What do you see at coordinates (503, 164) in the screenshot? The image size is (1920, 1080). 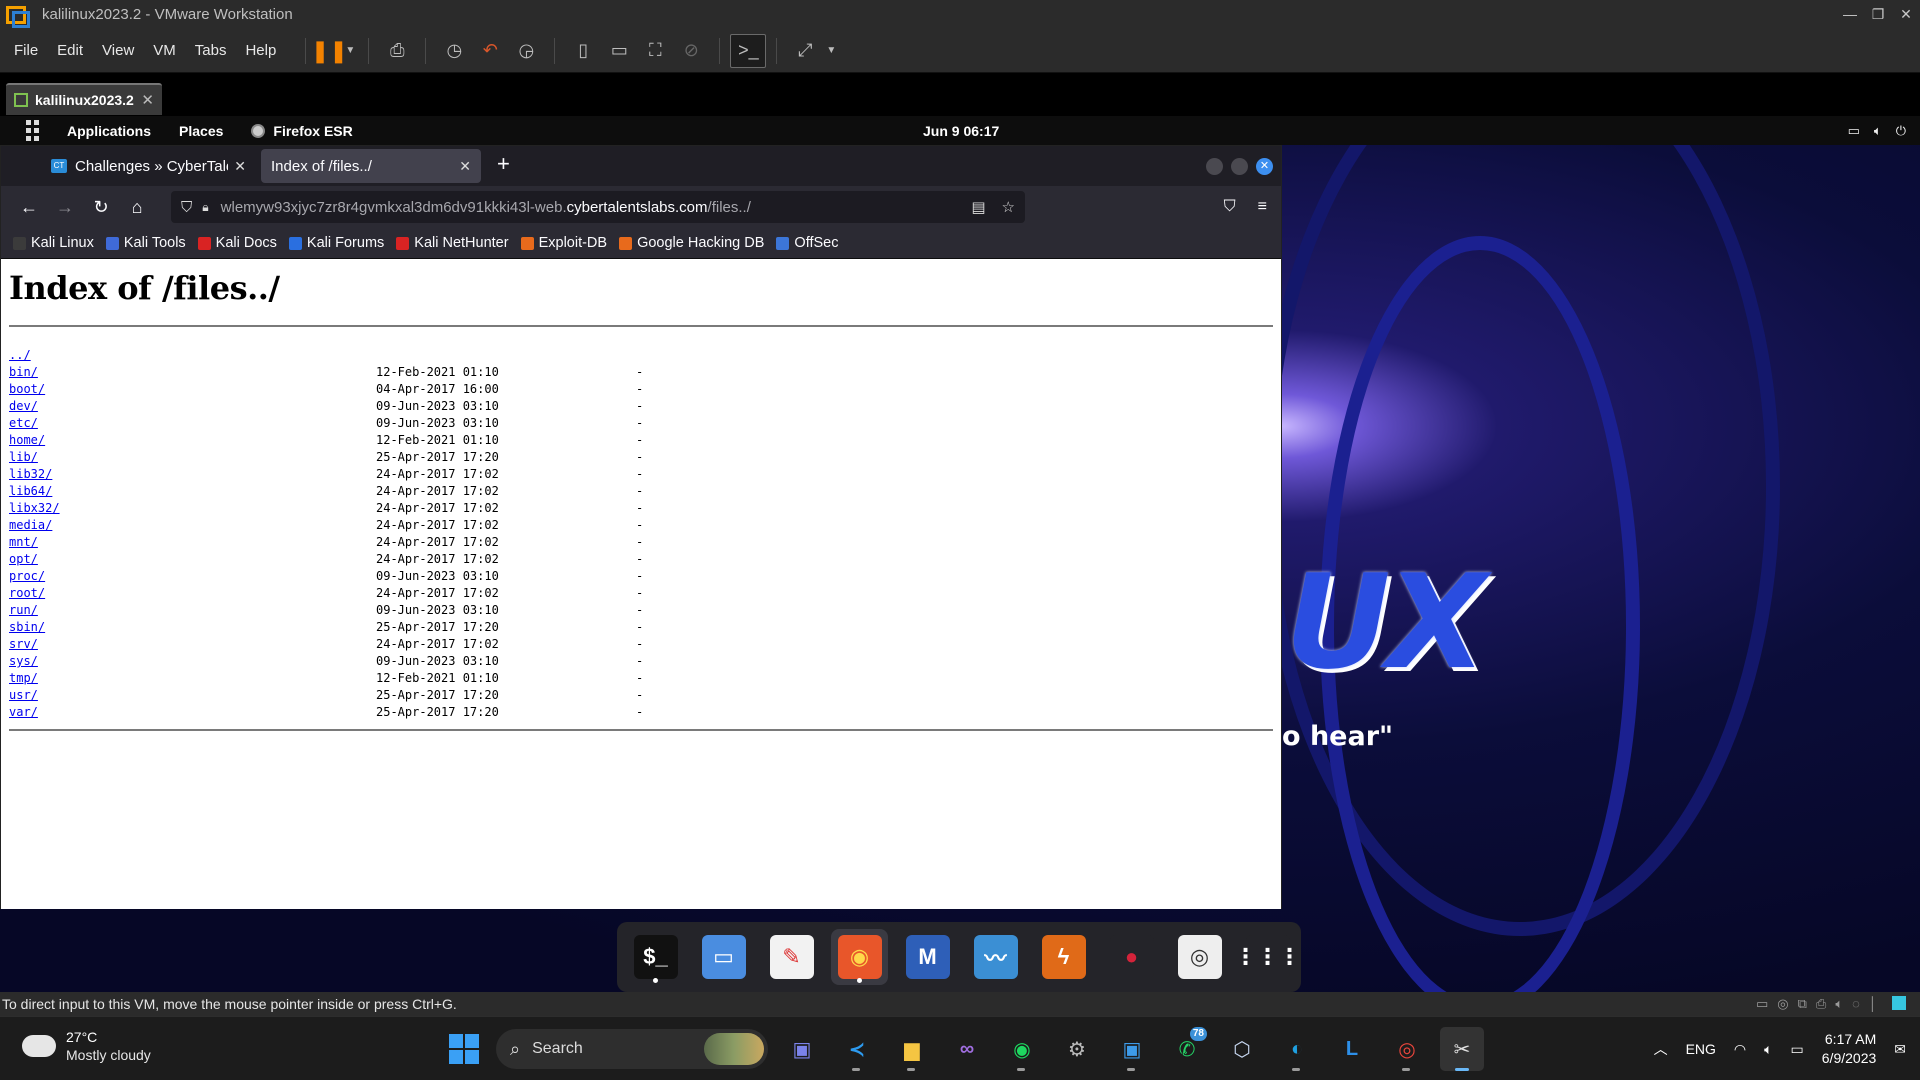 I see `new-tab-icon: +` at bounding box center [503, 164].